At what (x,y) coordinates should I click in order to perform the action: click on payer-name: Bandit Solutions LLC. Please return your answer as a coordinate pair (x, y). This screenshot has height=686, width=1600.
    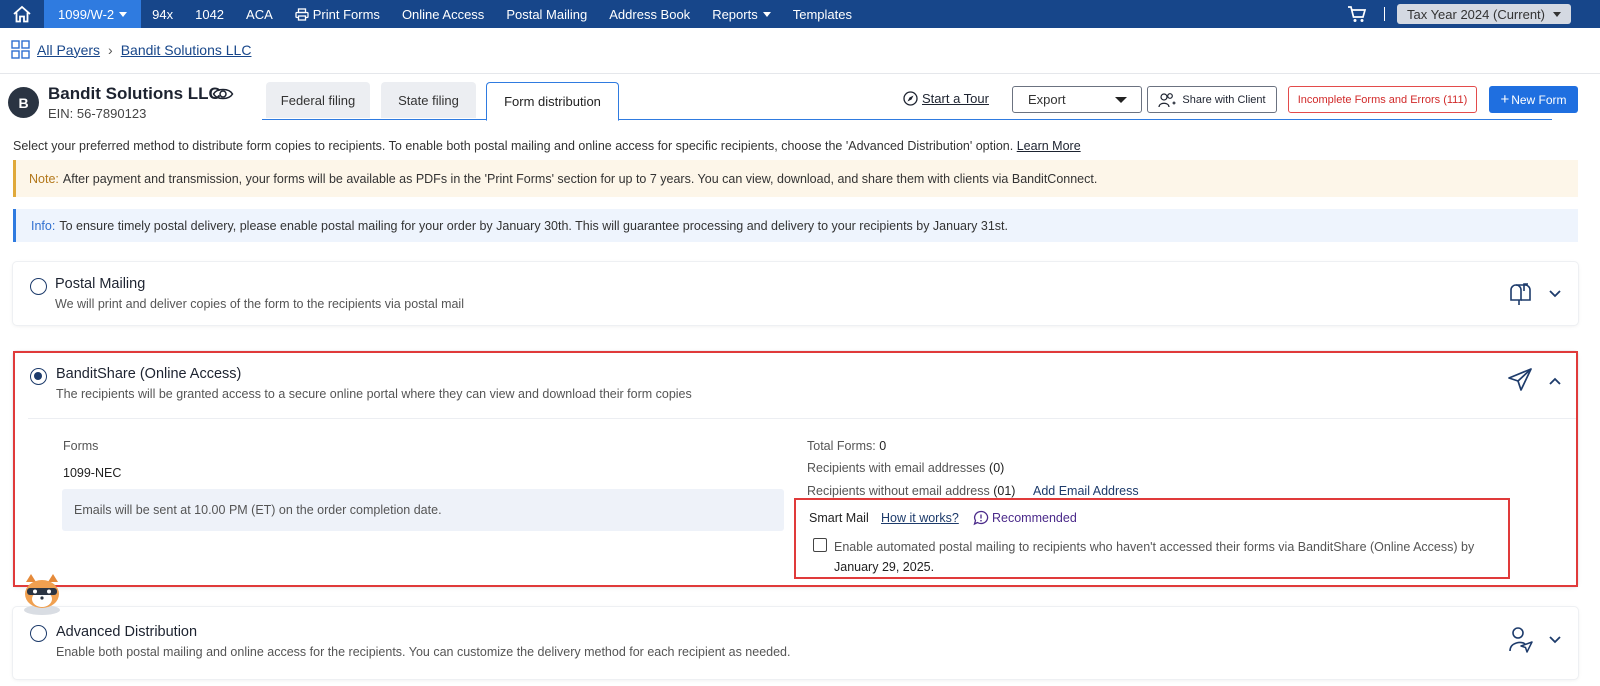
    Looking at the image, I should click on (134, 93).